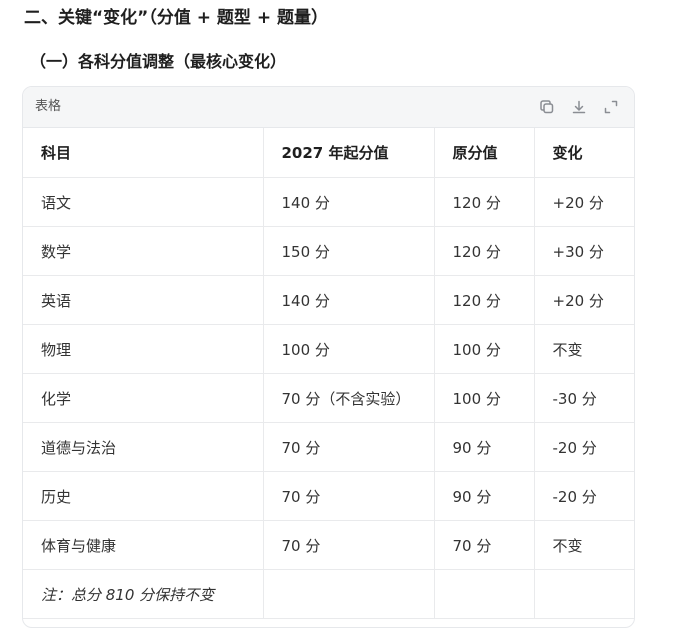 Image resolution: width=675 pixels, height=628 pixels. I want to click on table-row: 历史 70 分 90 分 -20 分, so click(328, 496).